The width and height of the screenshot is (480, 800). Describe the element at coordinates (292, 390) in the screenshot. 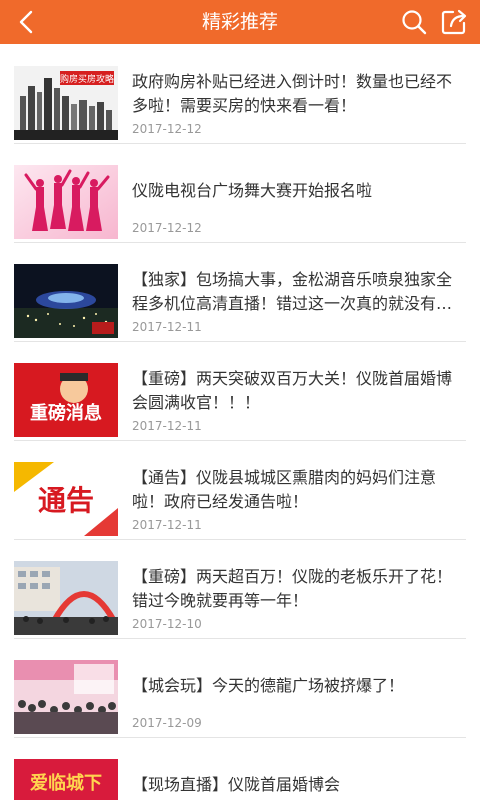

I see `article-title: 【重磅】两天突破双百万大关！仪陇首届婚博会圆满收官！！！` at that location.